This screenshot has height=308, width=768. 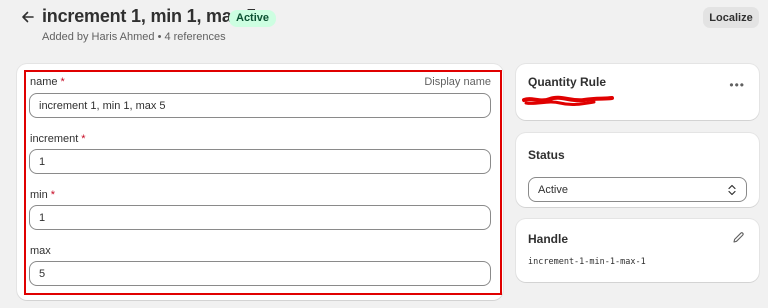 I want to click on display-name-hint: Display name, so click(x=457, y=82).